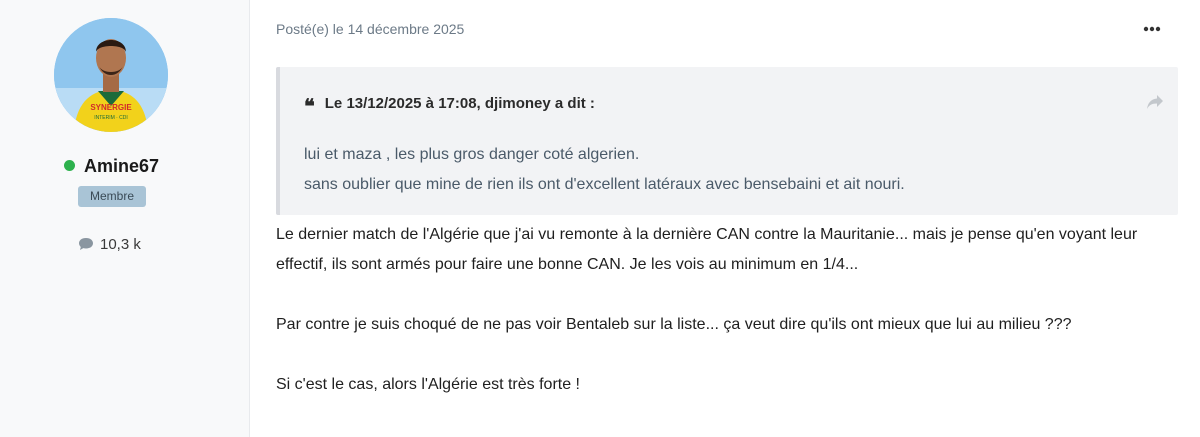 This screenshot has width=1200, height=437. Describe the element at coordinates (112, 196) in the screenshot. I see `group-badge: Membre` at that location.